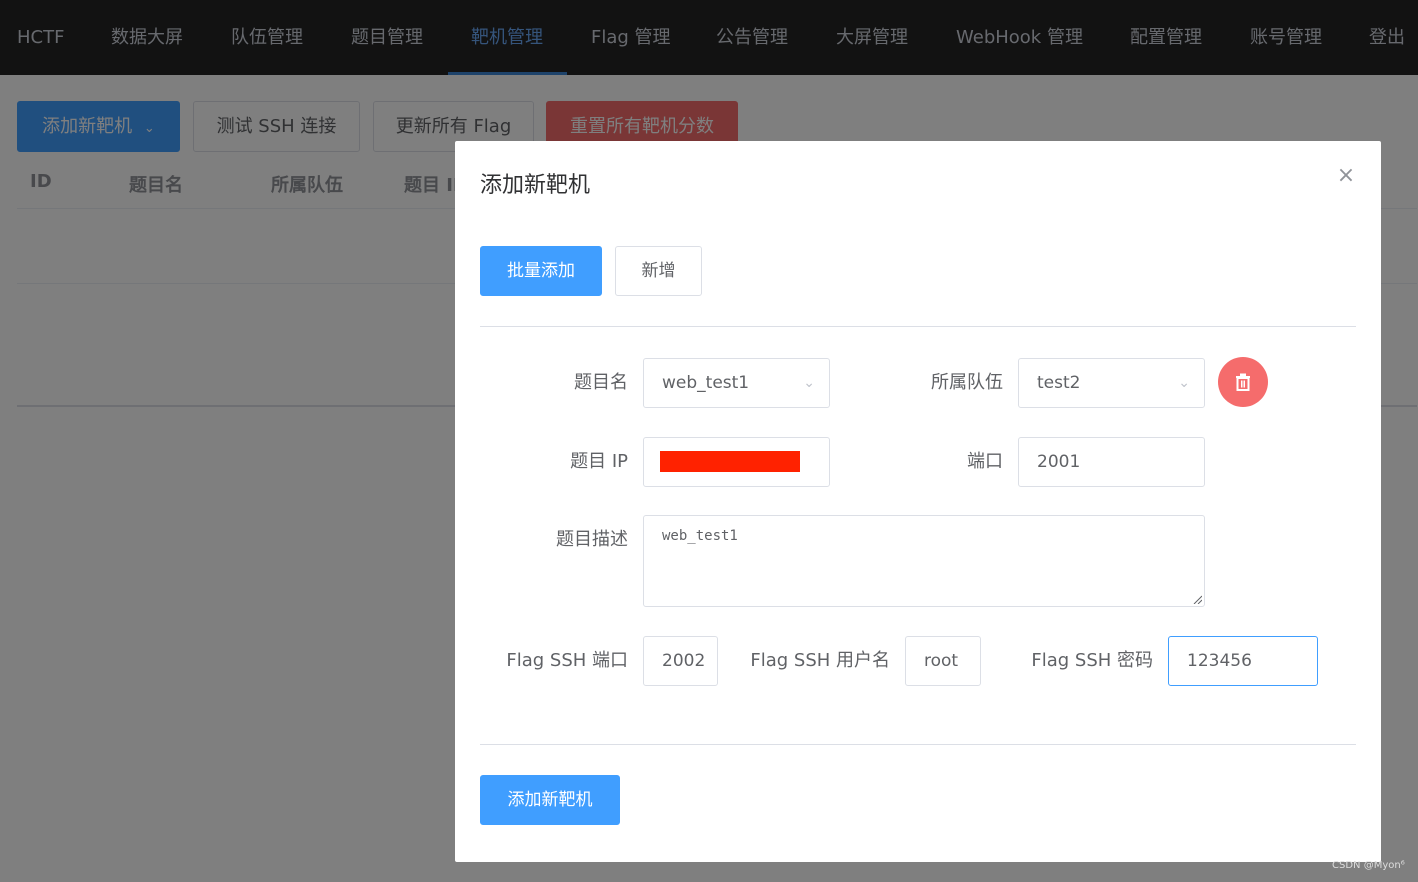  What do you see at coordinates (1346, 176) in the screenshot?
I see `close-icon: ×` at bounding box center [1346, 176].